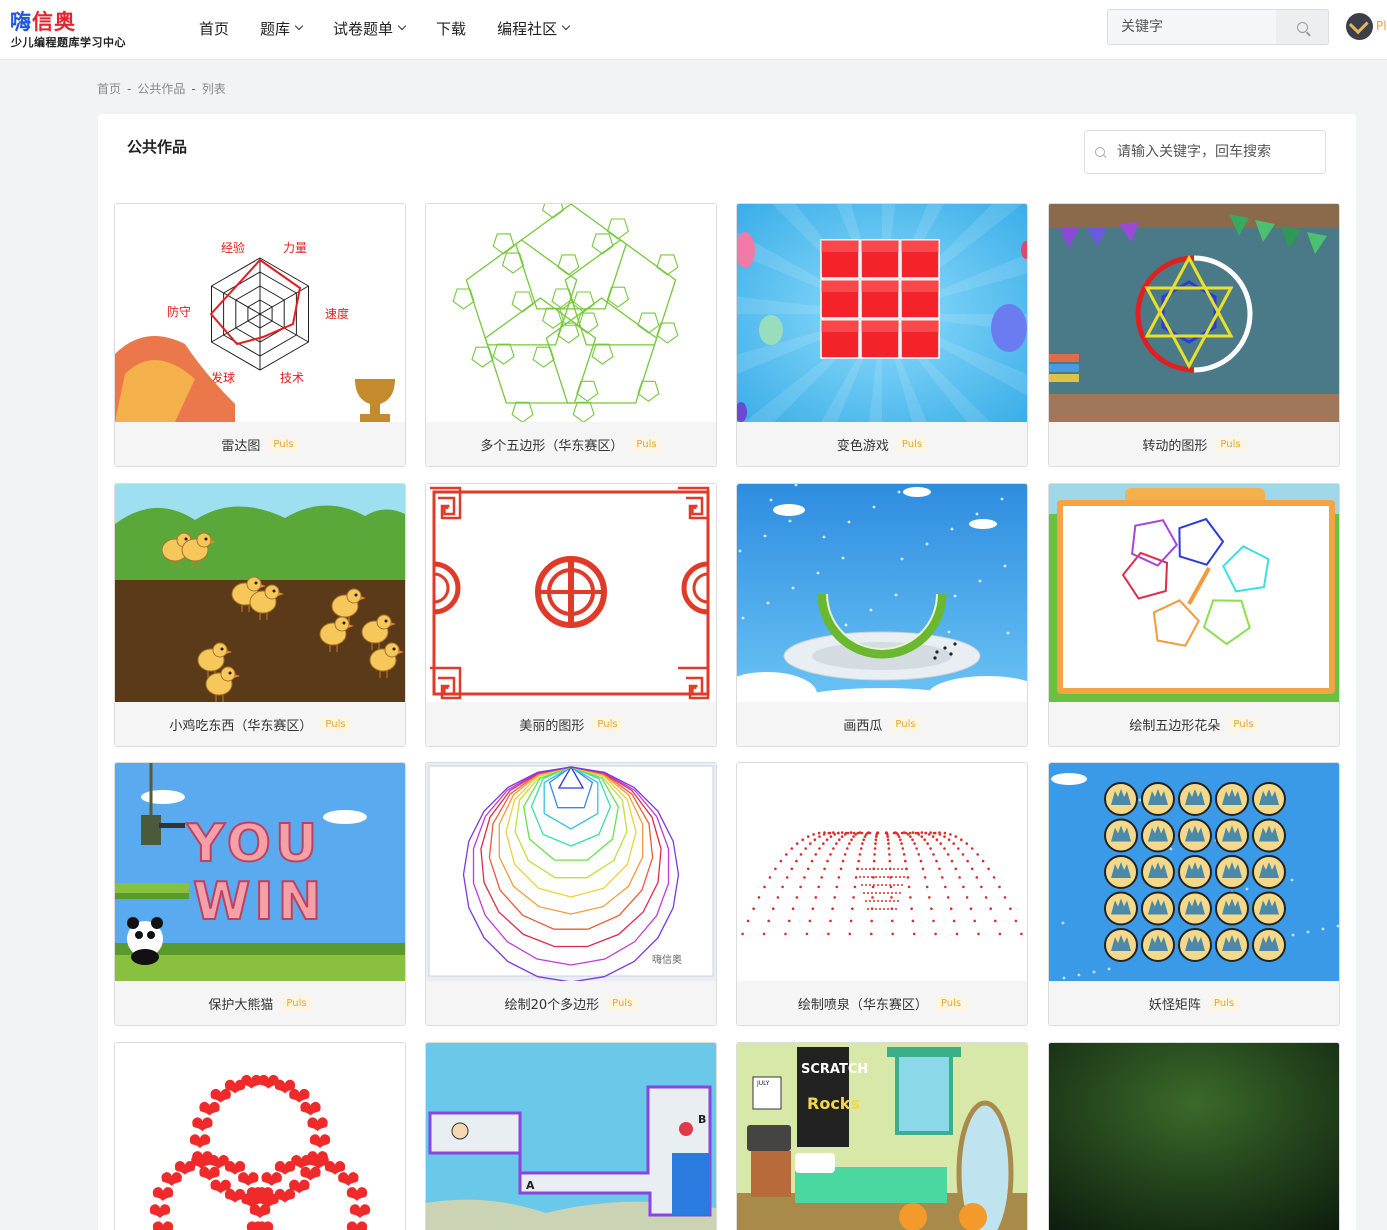 This screenshot has width=1387, height=1230. Describe the element at coordinates (292, 378) in the screenshot. I see `radar-label-tech: 技术` at that location.